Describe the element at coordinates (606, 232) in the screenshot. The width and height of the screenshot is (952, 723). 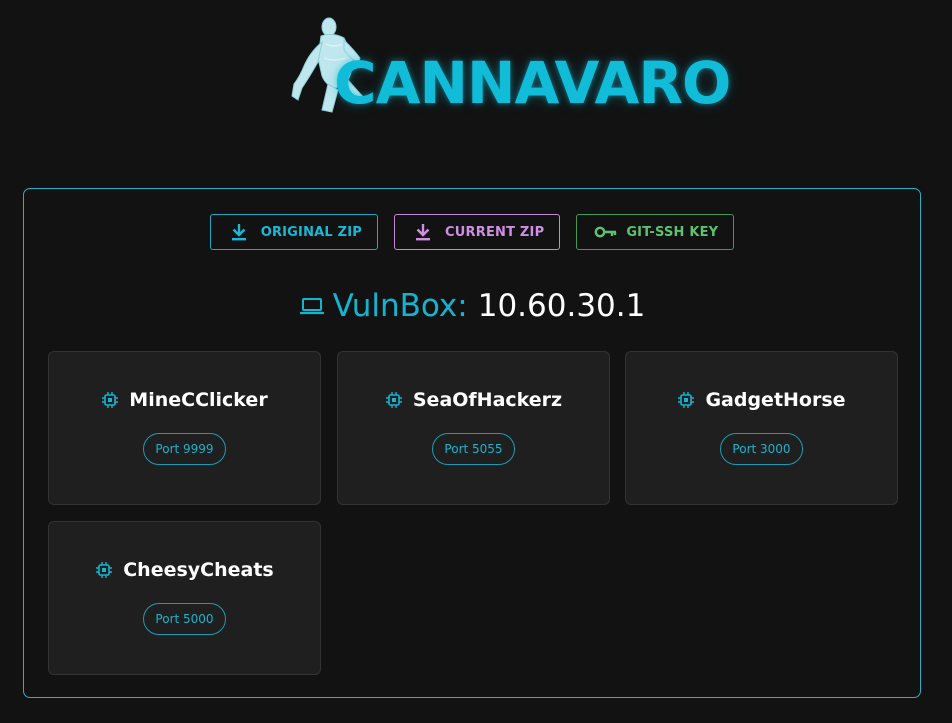
I see `key-icon` at that location.